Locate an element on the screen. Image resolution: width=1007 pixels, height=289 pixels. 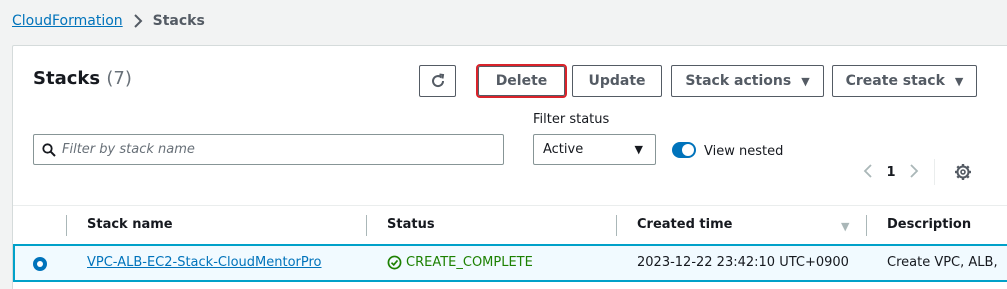
status-badge: CREATE_COMPLETE is located at coordinates (460, 262).